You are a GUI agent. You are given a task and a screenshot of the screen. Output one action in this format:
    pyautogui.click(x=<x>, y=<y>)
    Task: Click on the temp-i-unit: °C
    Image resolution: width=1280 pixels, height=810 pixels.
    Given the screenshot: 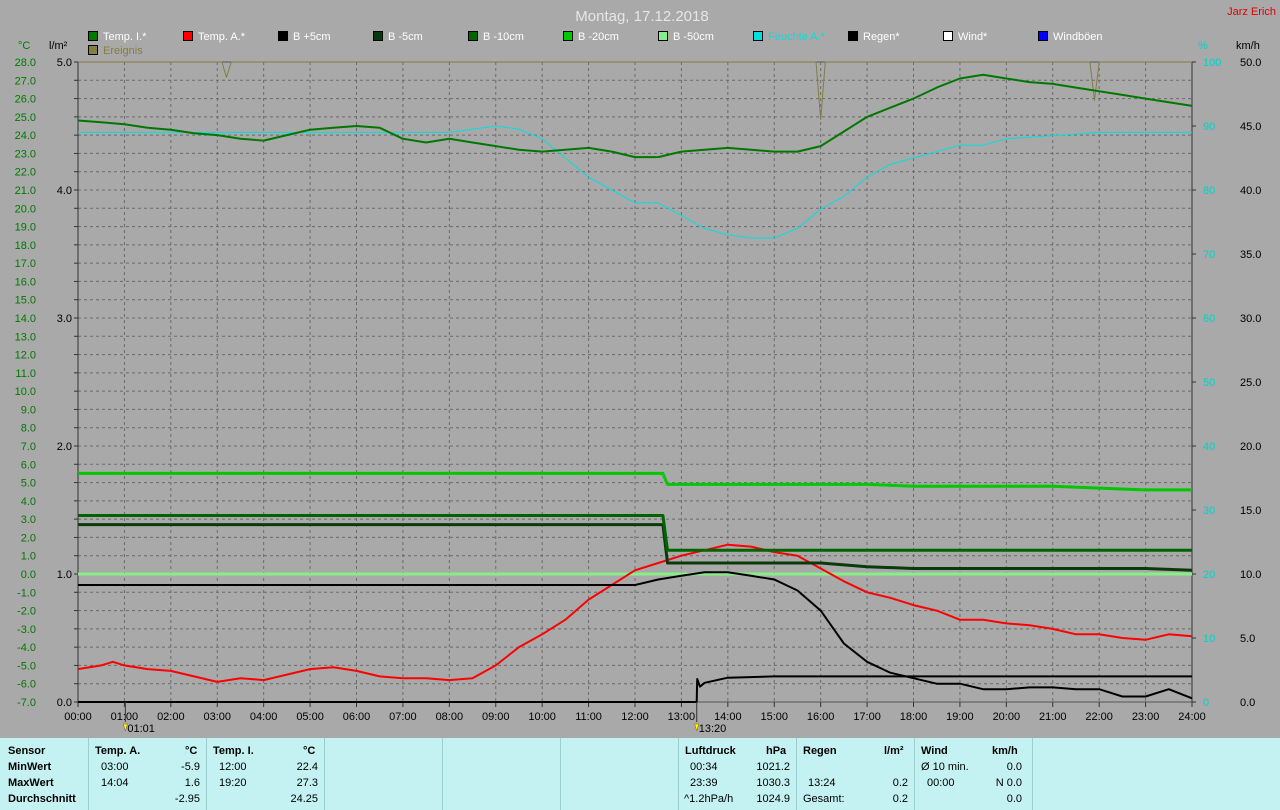 What is the action you would take?
    pyautogui.click(x=309, y=751)
    